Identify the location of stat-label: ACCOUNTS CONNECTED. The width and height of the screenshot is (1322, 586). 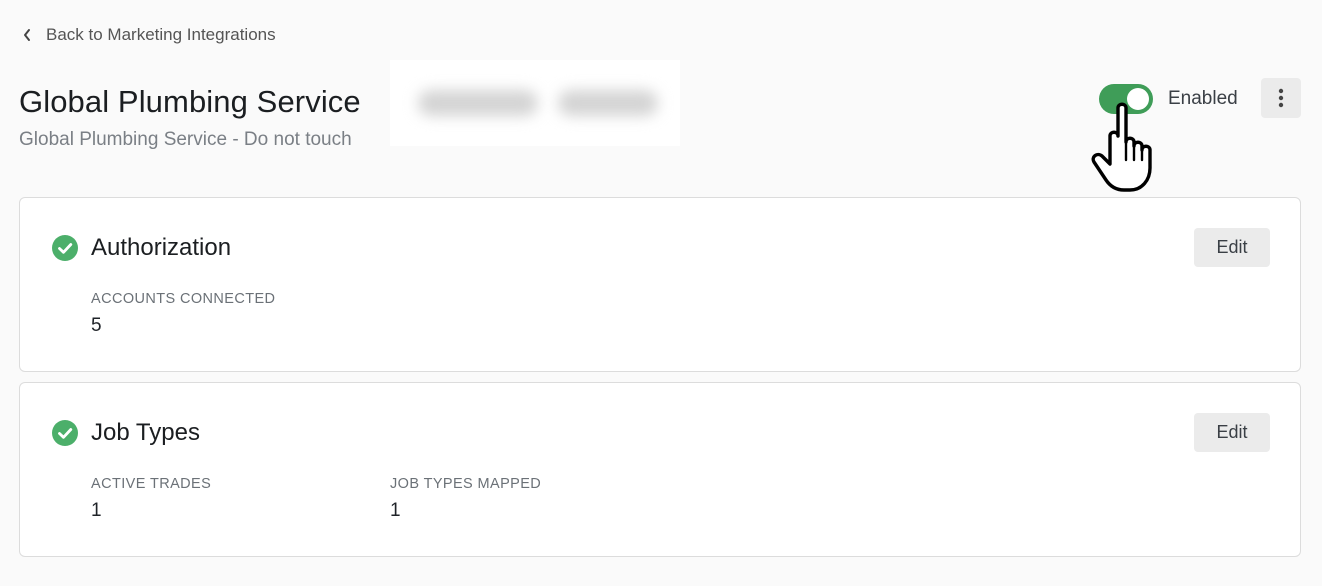
(183, 299).